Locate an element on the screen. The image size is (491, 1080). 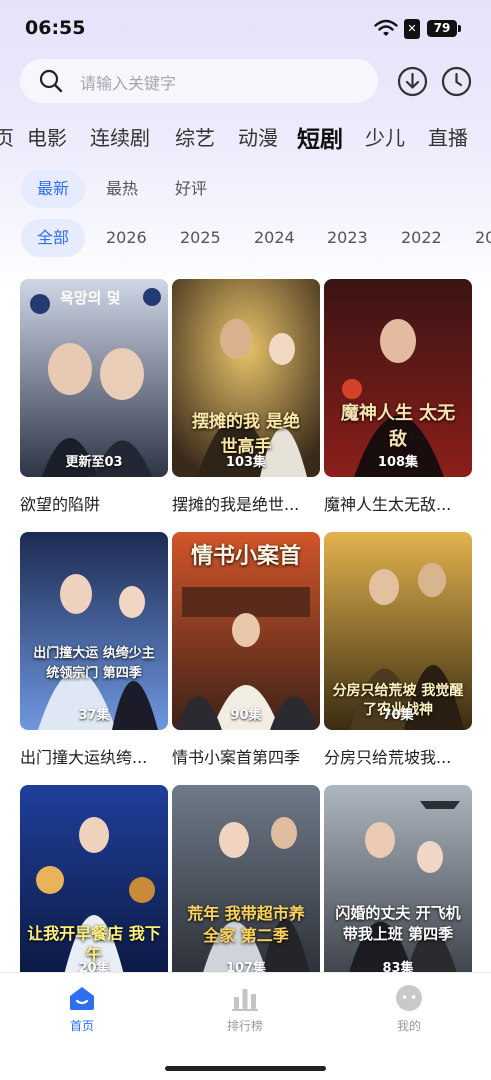
year-partial: 20 is located at coordinates (475, 238).